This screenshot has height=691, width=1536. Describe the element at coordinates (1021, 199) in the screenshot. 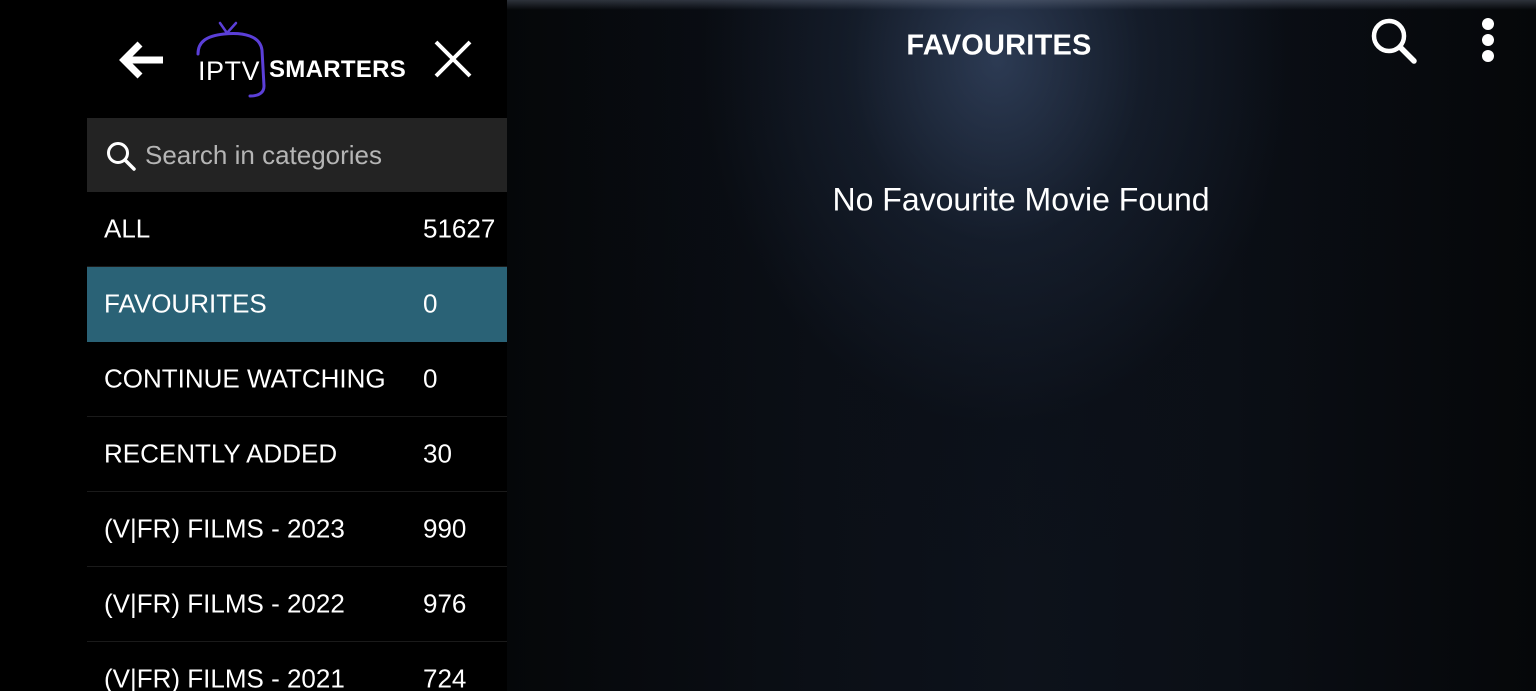

I see `empty-state-message: No Favourite Movie Found` at that location.